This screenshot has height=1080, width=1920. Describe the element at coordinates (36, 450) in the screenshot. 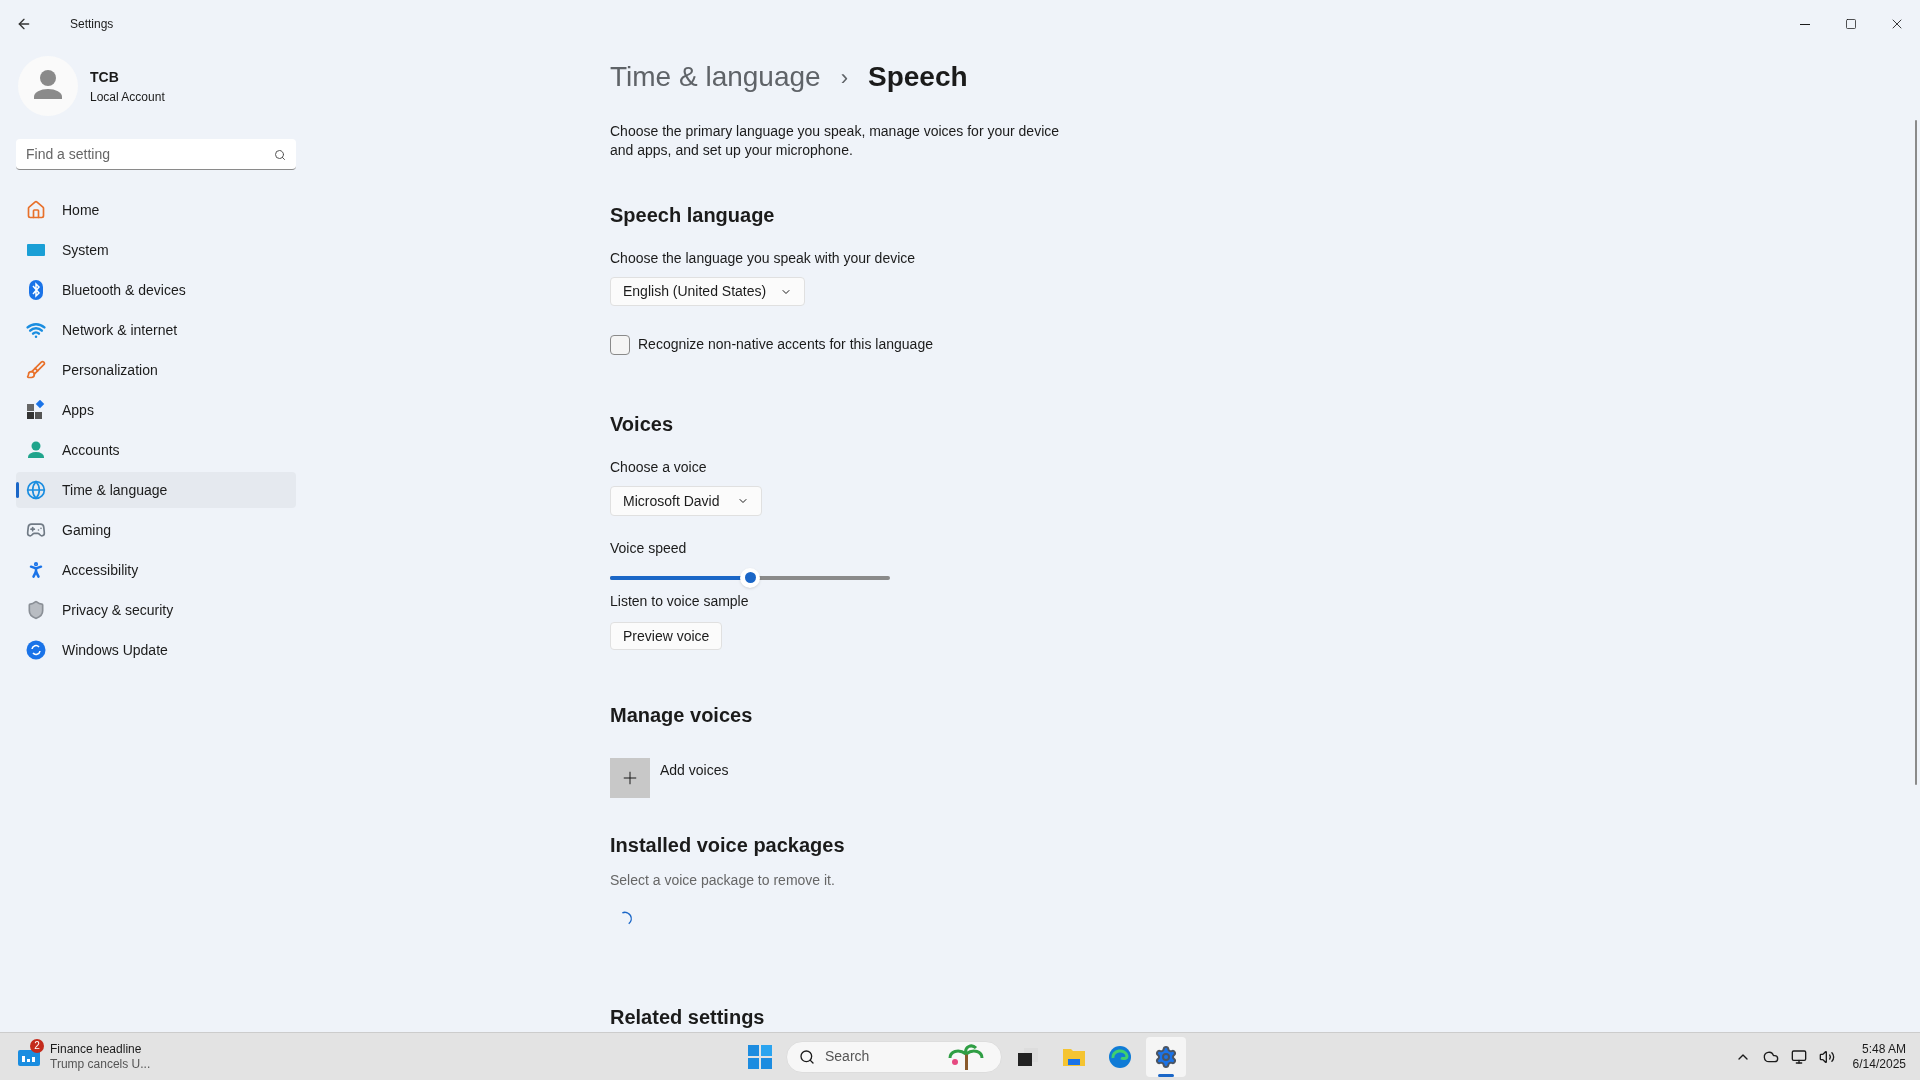

I see `person-icon` at that location.